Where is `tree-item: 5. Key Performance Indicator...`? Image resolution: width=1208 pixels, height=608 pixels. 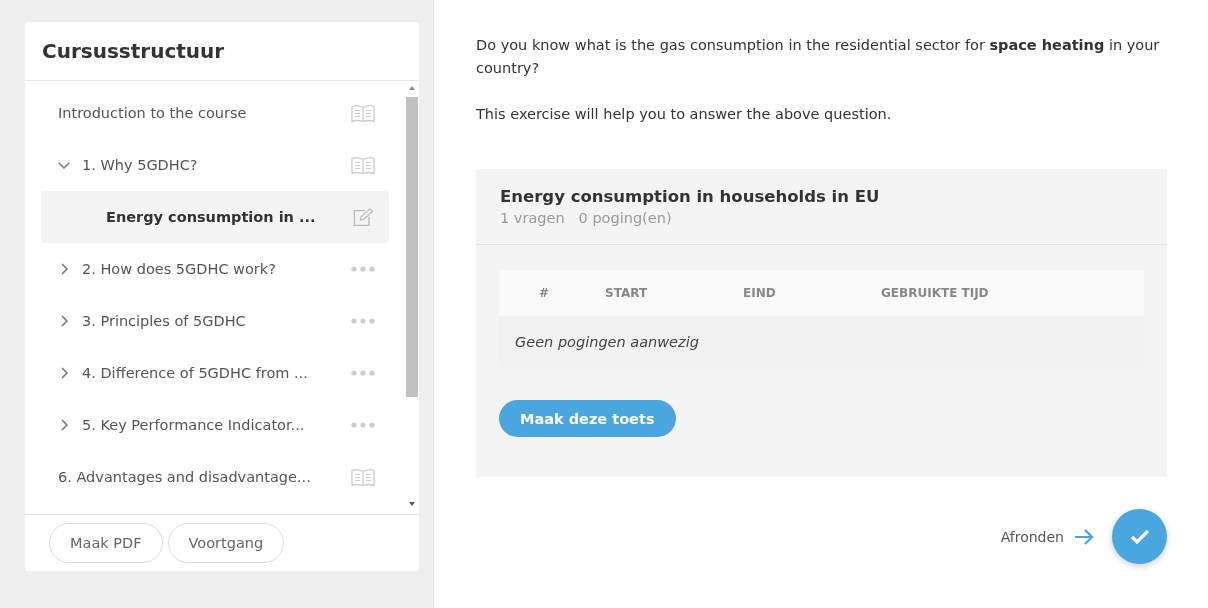
tree-item: 5. Key Performance Indicator... is located at coordinates (215, 425).